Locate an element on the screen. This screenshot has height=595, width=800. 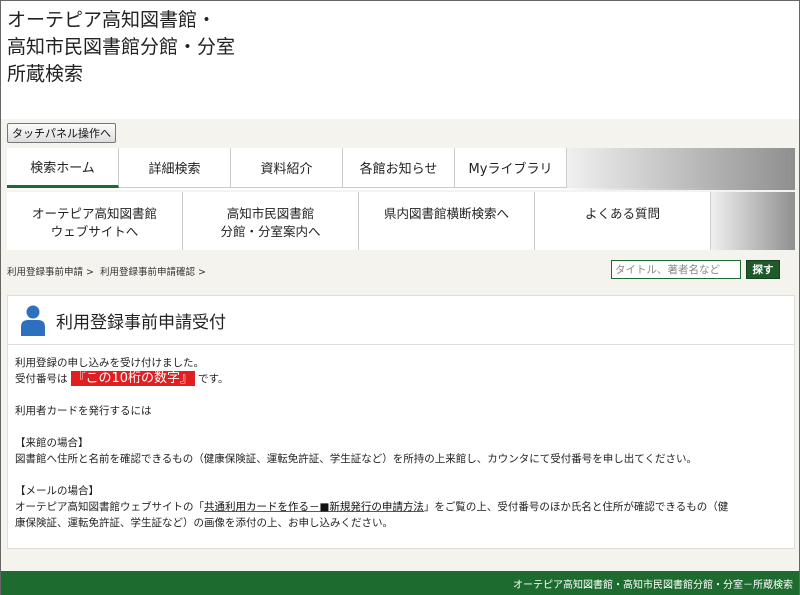
person-icon is located at coordinates (33, 320).